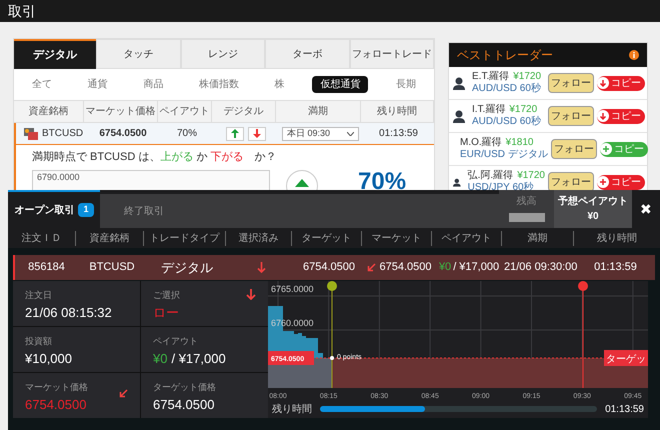  Describe the element at coordinates (491, 76) in the screenshot. I see `trader-name: E.T.羅得` at that location.